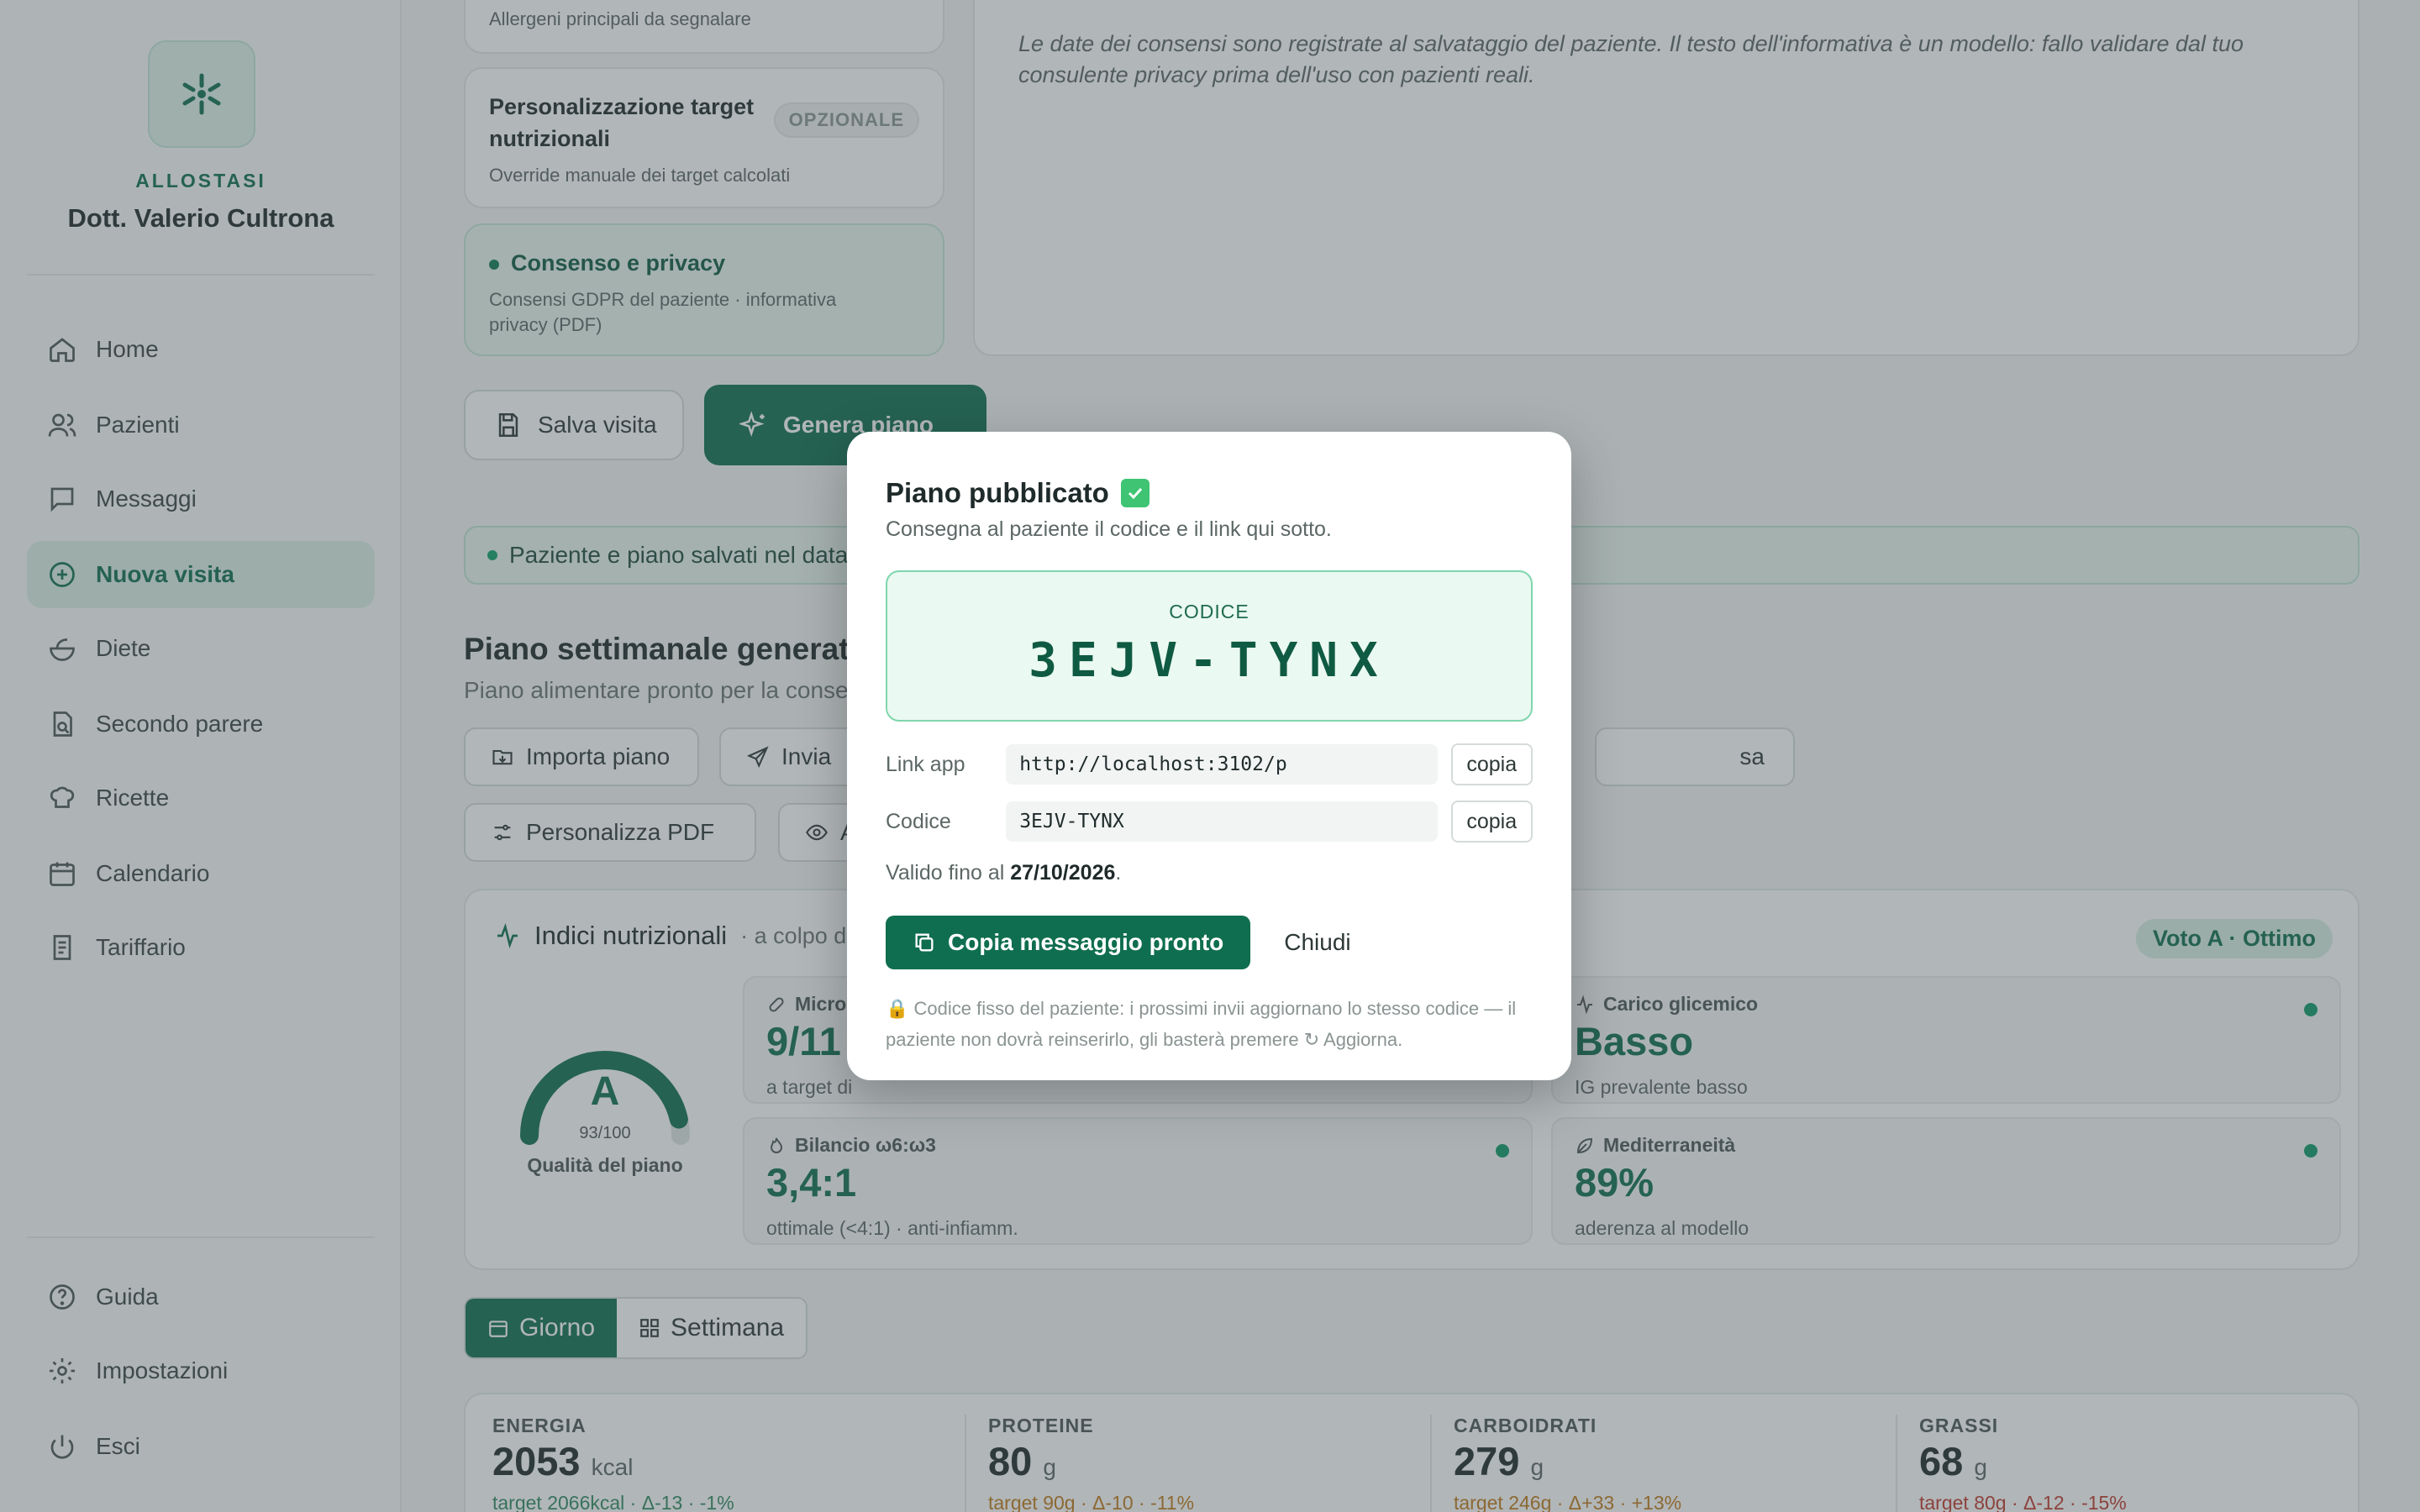 This screenshot has width=2420, height=1512. I want to click on modal-title: Piano pubblicato, so click(997, 492).